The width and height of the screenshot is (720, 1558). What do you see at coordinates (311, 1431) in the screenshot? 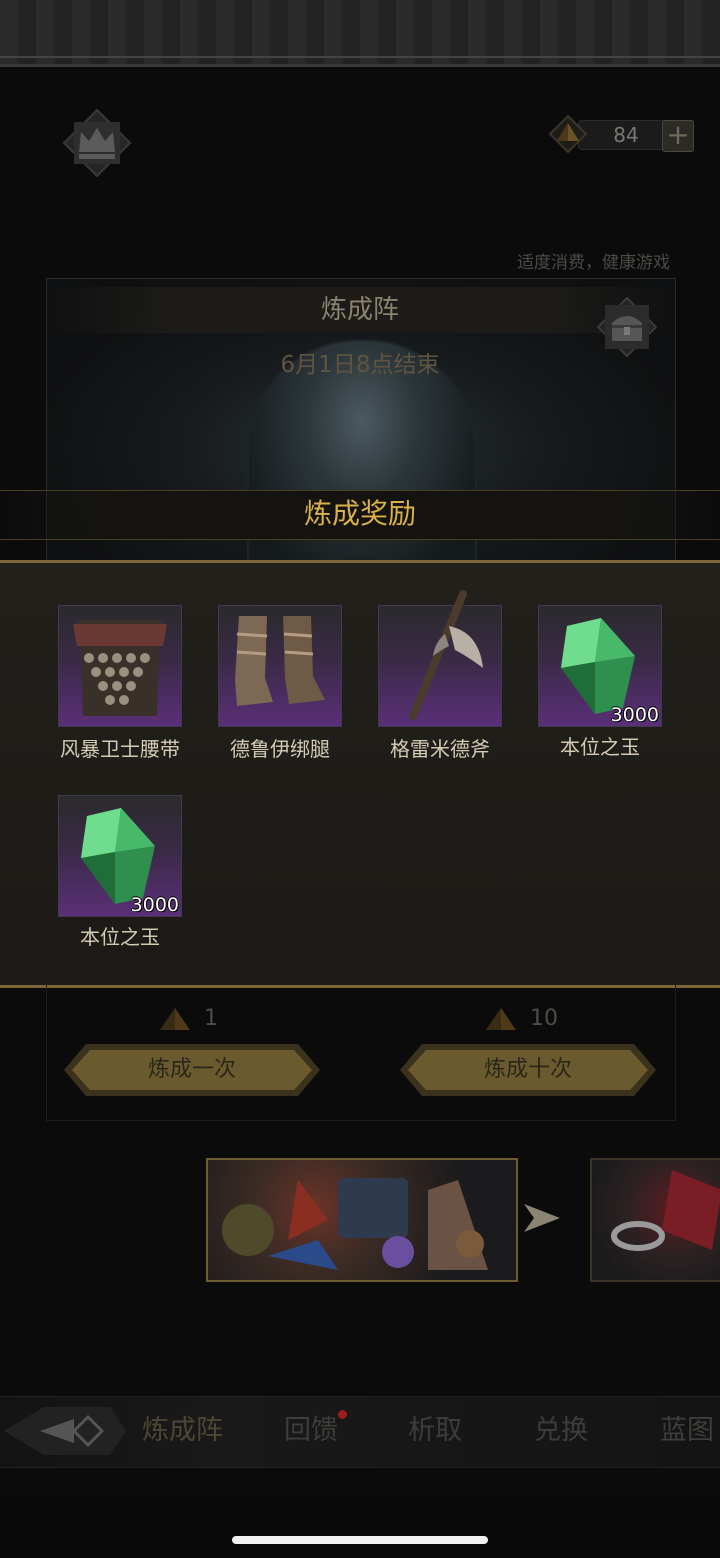
I see `tab-feedback: 回馈` at bounding box center [311, 1431].